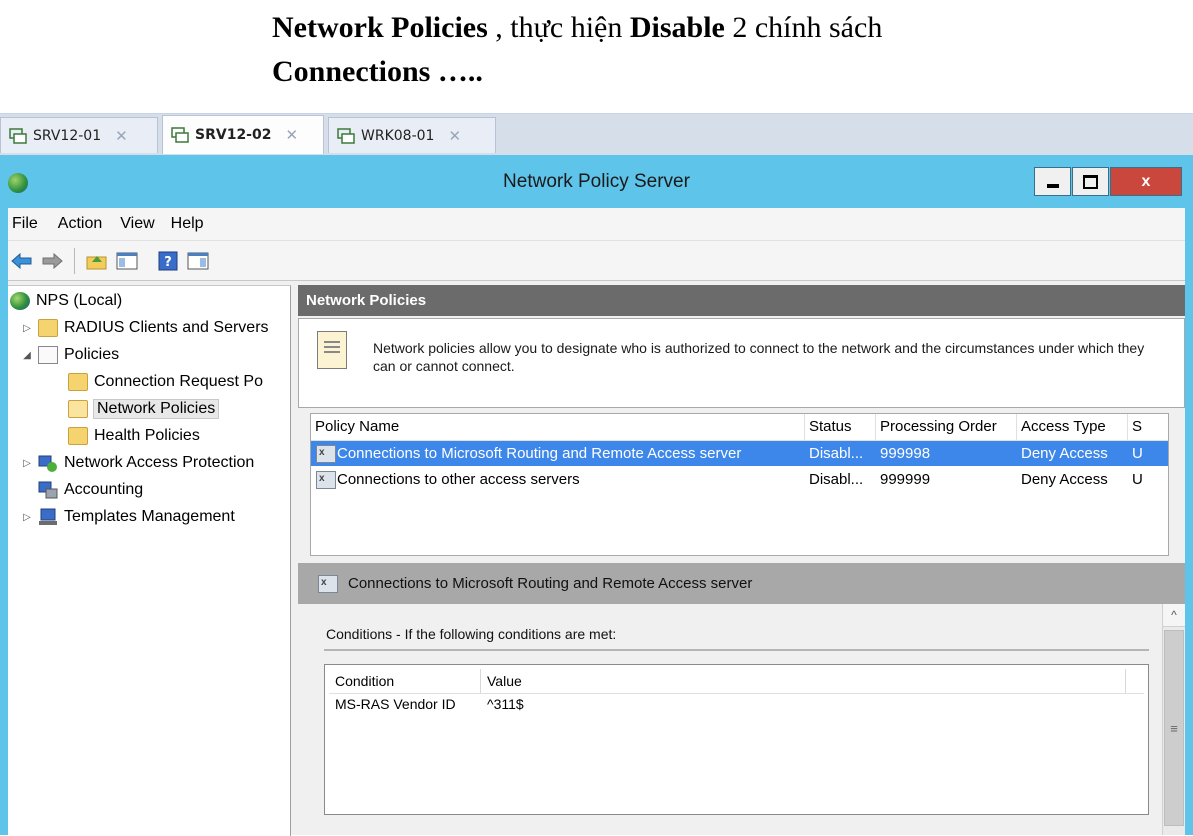 The image size is (1193, 836). I want to click on source-cell: U, so click(1137, 479).